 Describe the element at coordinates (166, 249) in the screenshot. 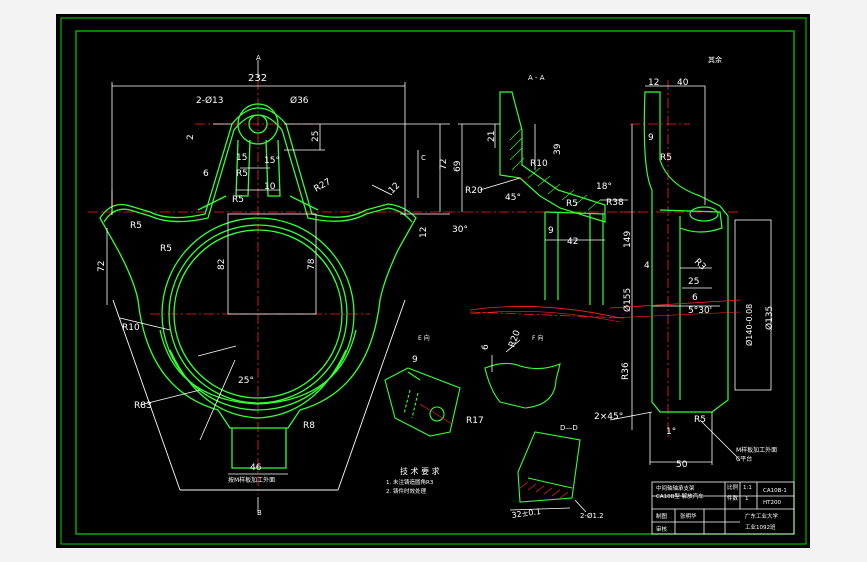

I see `dim-r5-left2: R5` at that location.